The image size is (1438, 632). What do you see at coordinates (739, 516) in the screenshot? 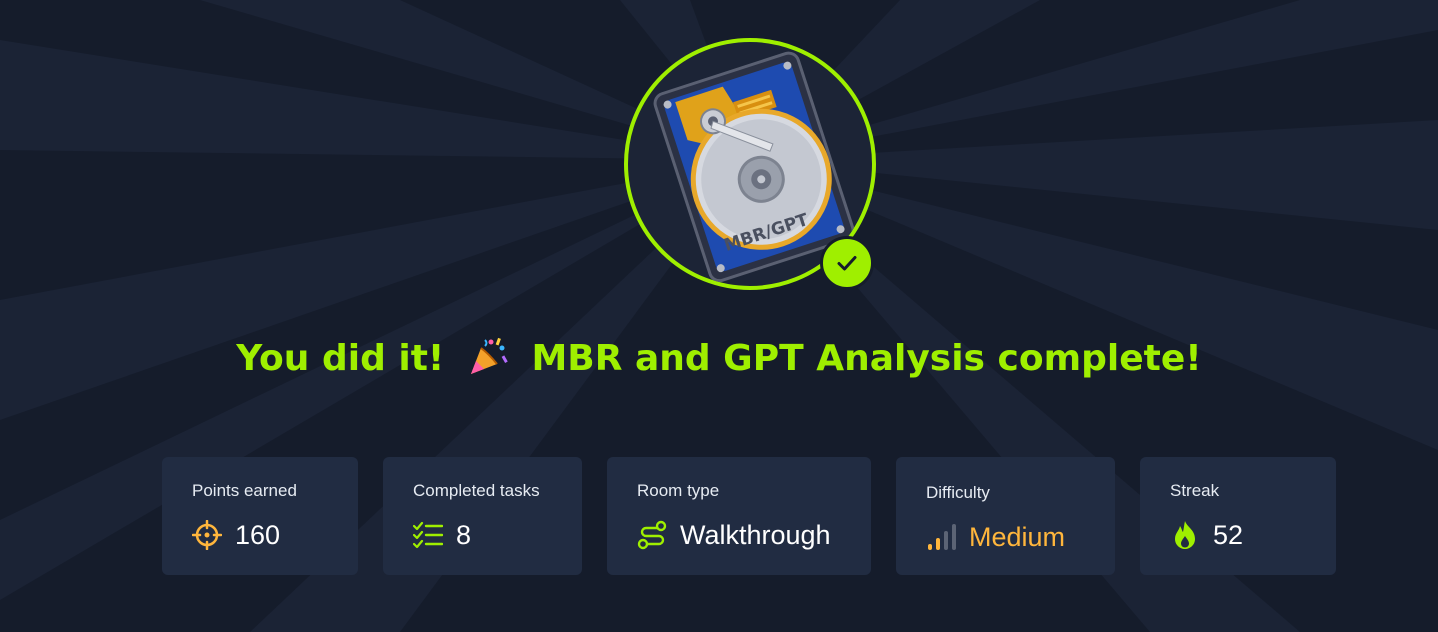
I see `room-type-card: Room type Walkthrough` at bounding box center [739, 516].